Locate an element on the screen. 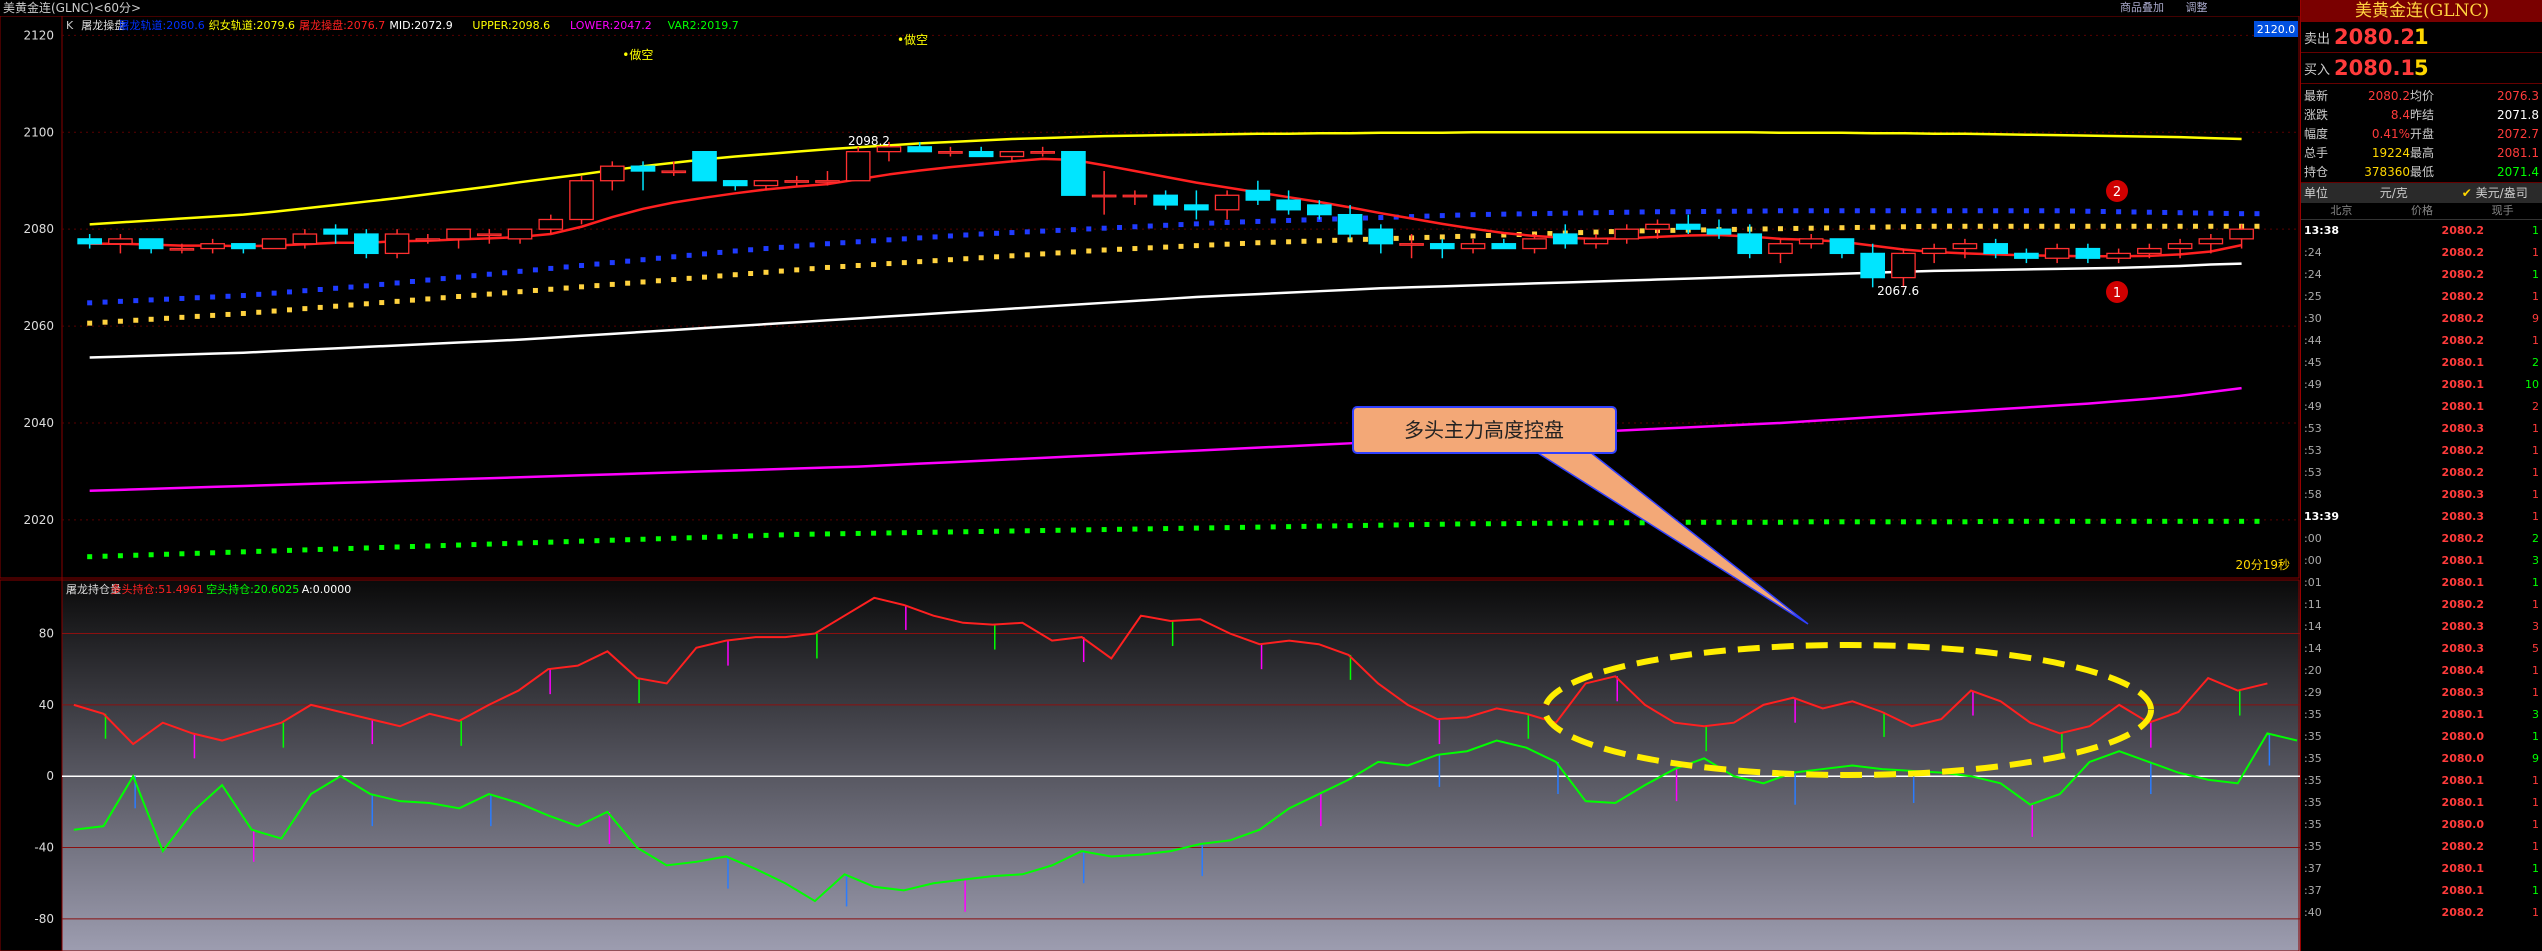  unit-row: 单位 元/克 ✔ 美元/盎司 is located at coordinates (2421, 193).